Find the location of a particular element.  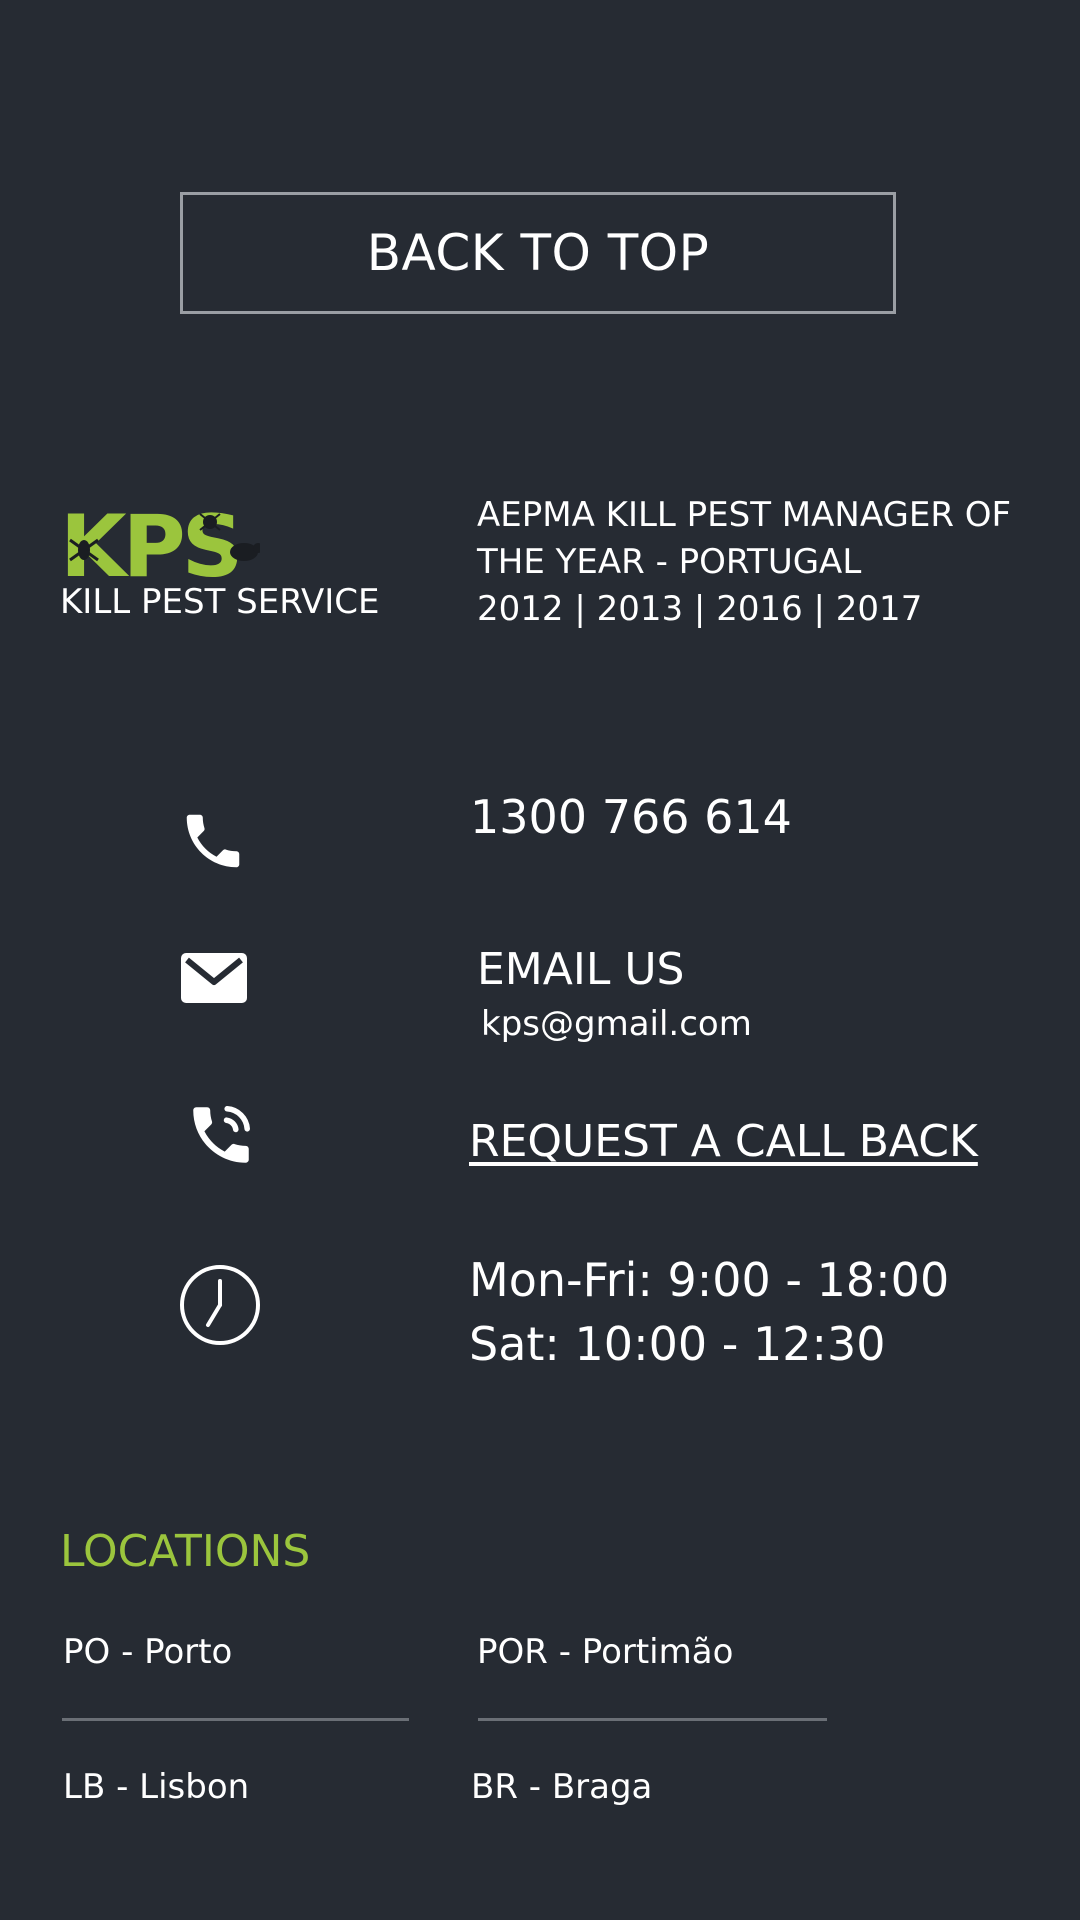

award-line: 2012 | 2013 | 2016 | 2017 is located at coordinates (700, 609).